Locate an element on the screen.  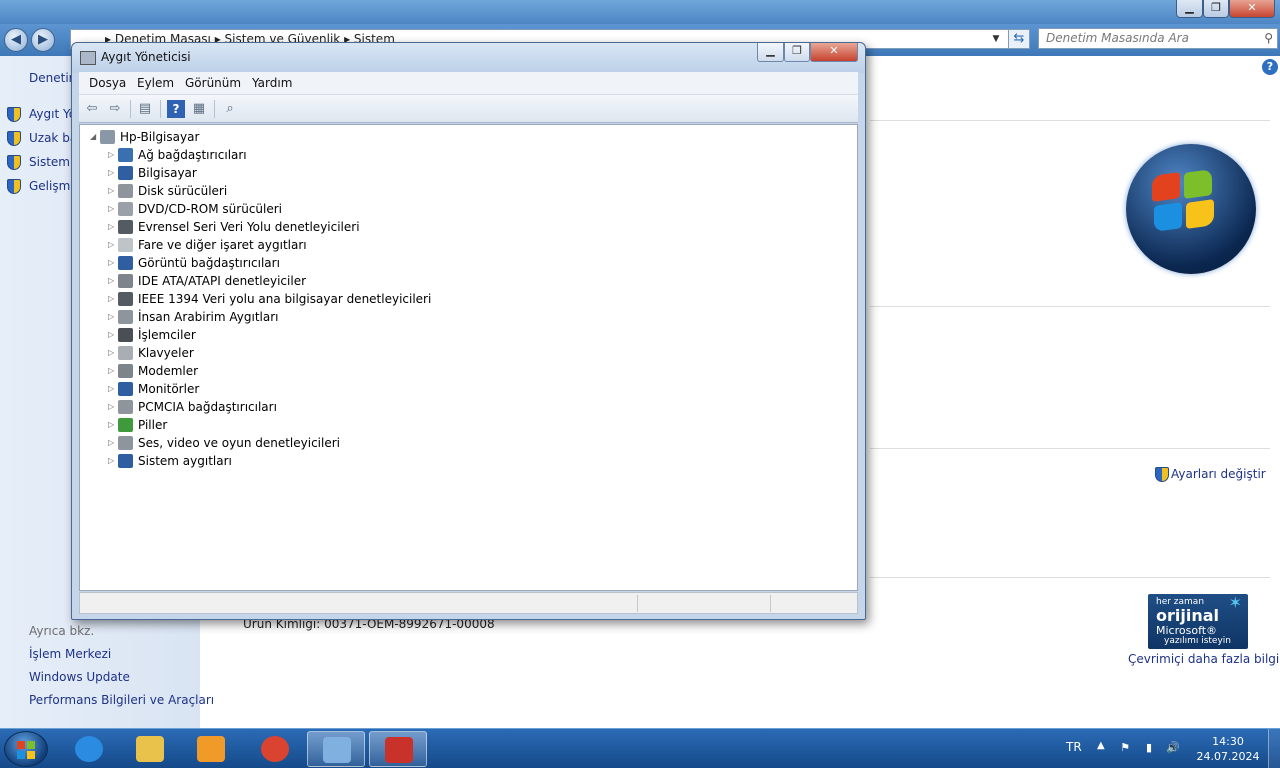
taskbar-internet-explorer-button is located at coordinates (89, 749).